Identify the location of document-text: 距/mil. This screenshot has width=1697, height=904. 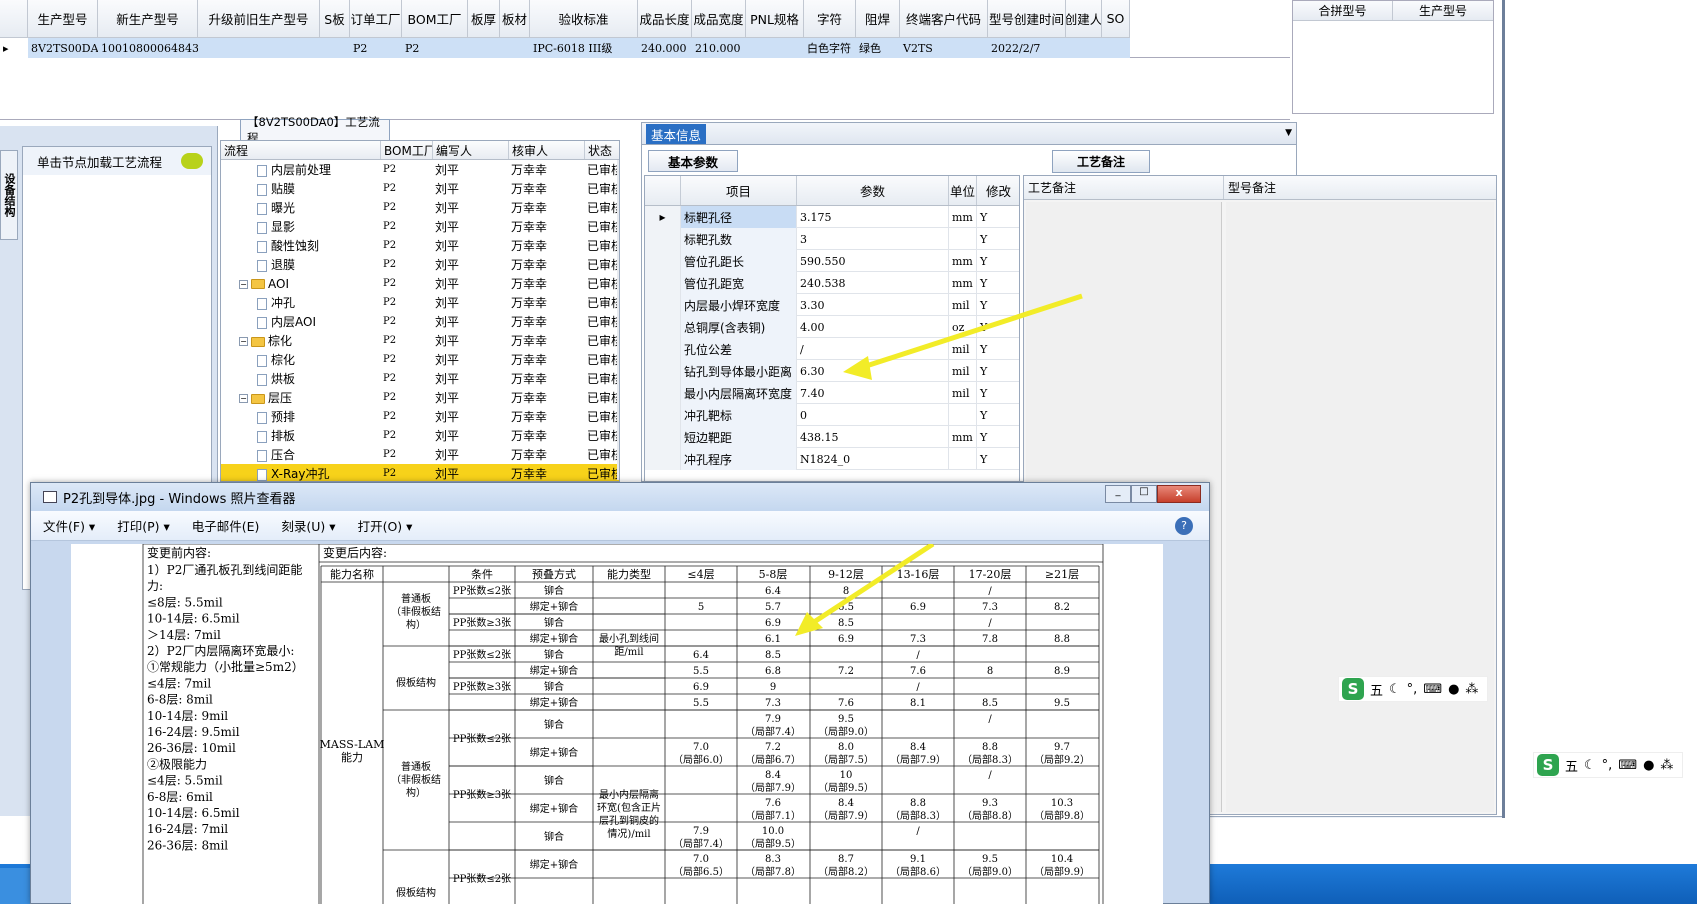
(628, 652).